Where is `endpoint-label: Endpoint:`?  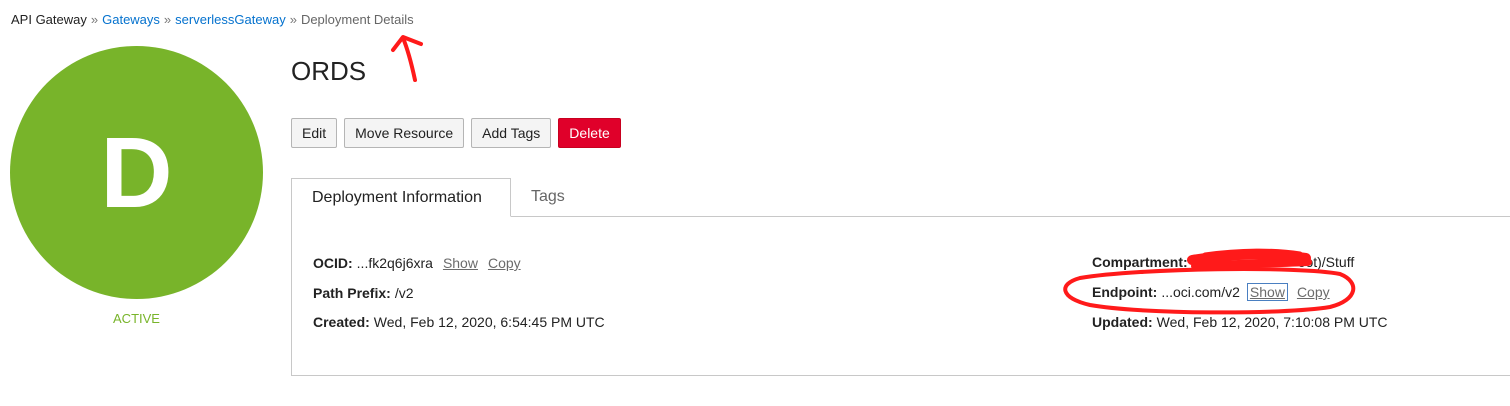
endpoint-label: Endpoint: is located at coordinates (1125, 292).